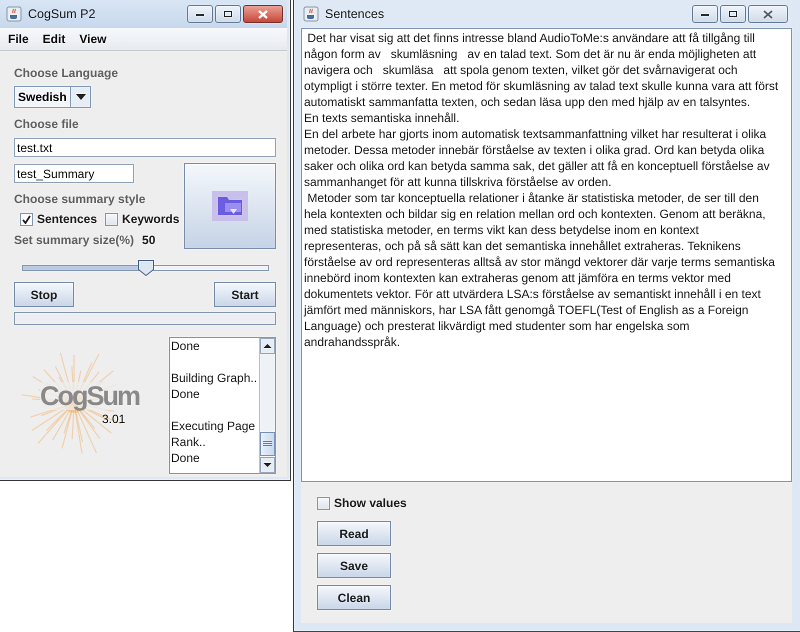  I want to click on text-line: En del arbete har gjorts inom automatisk textsammanfattning vilket har resulterat i olika, so click(536, 134).